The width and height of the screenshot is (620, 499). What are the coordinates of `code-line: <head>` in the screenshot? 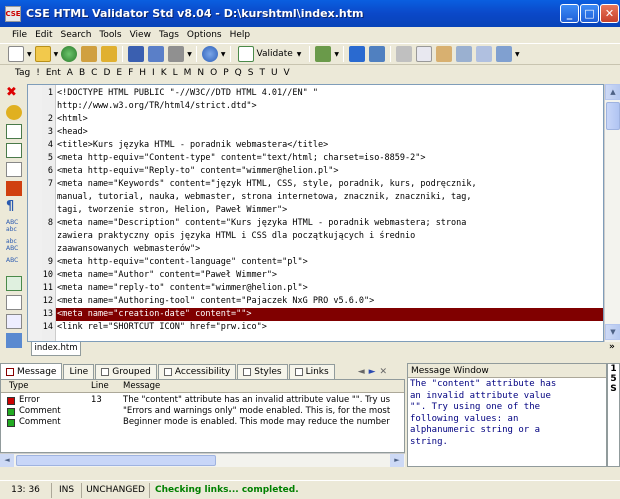 It's located at (72, 132).